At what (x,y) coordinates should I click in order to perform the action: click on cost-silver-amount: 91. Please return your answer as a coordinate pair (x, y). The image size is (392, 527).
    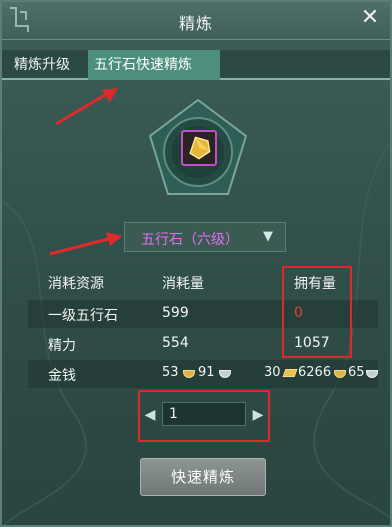
    Looking at the image, I should click on (206, 372).